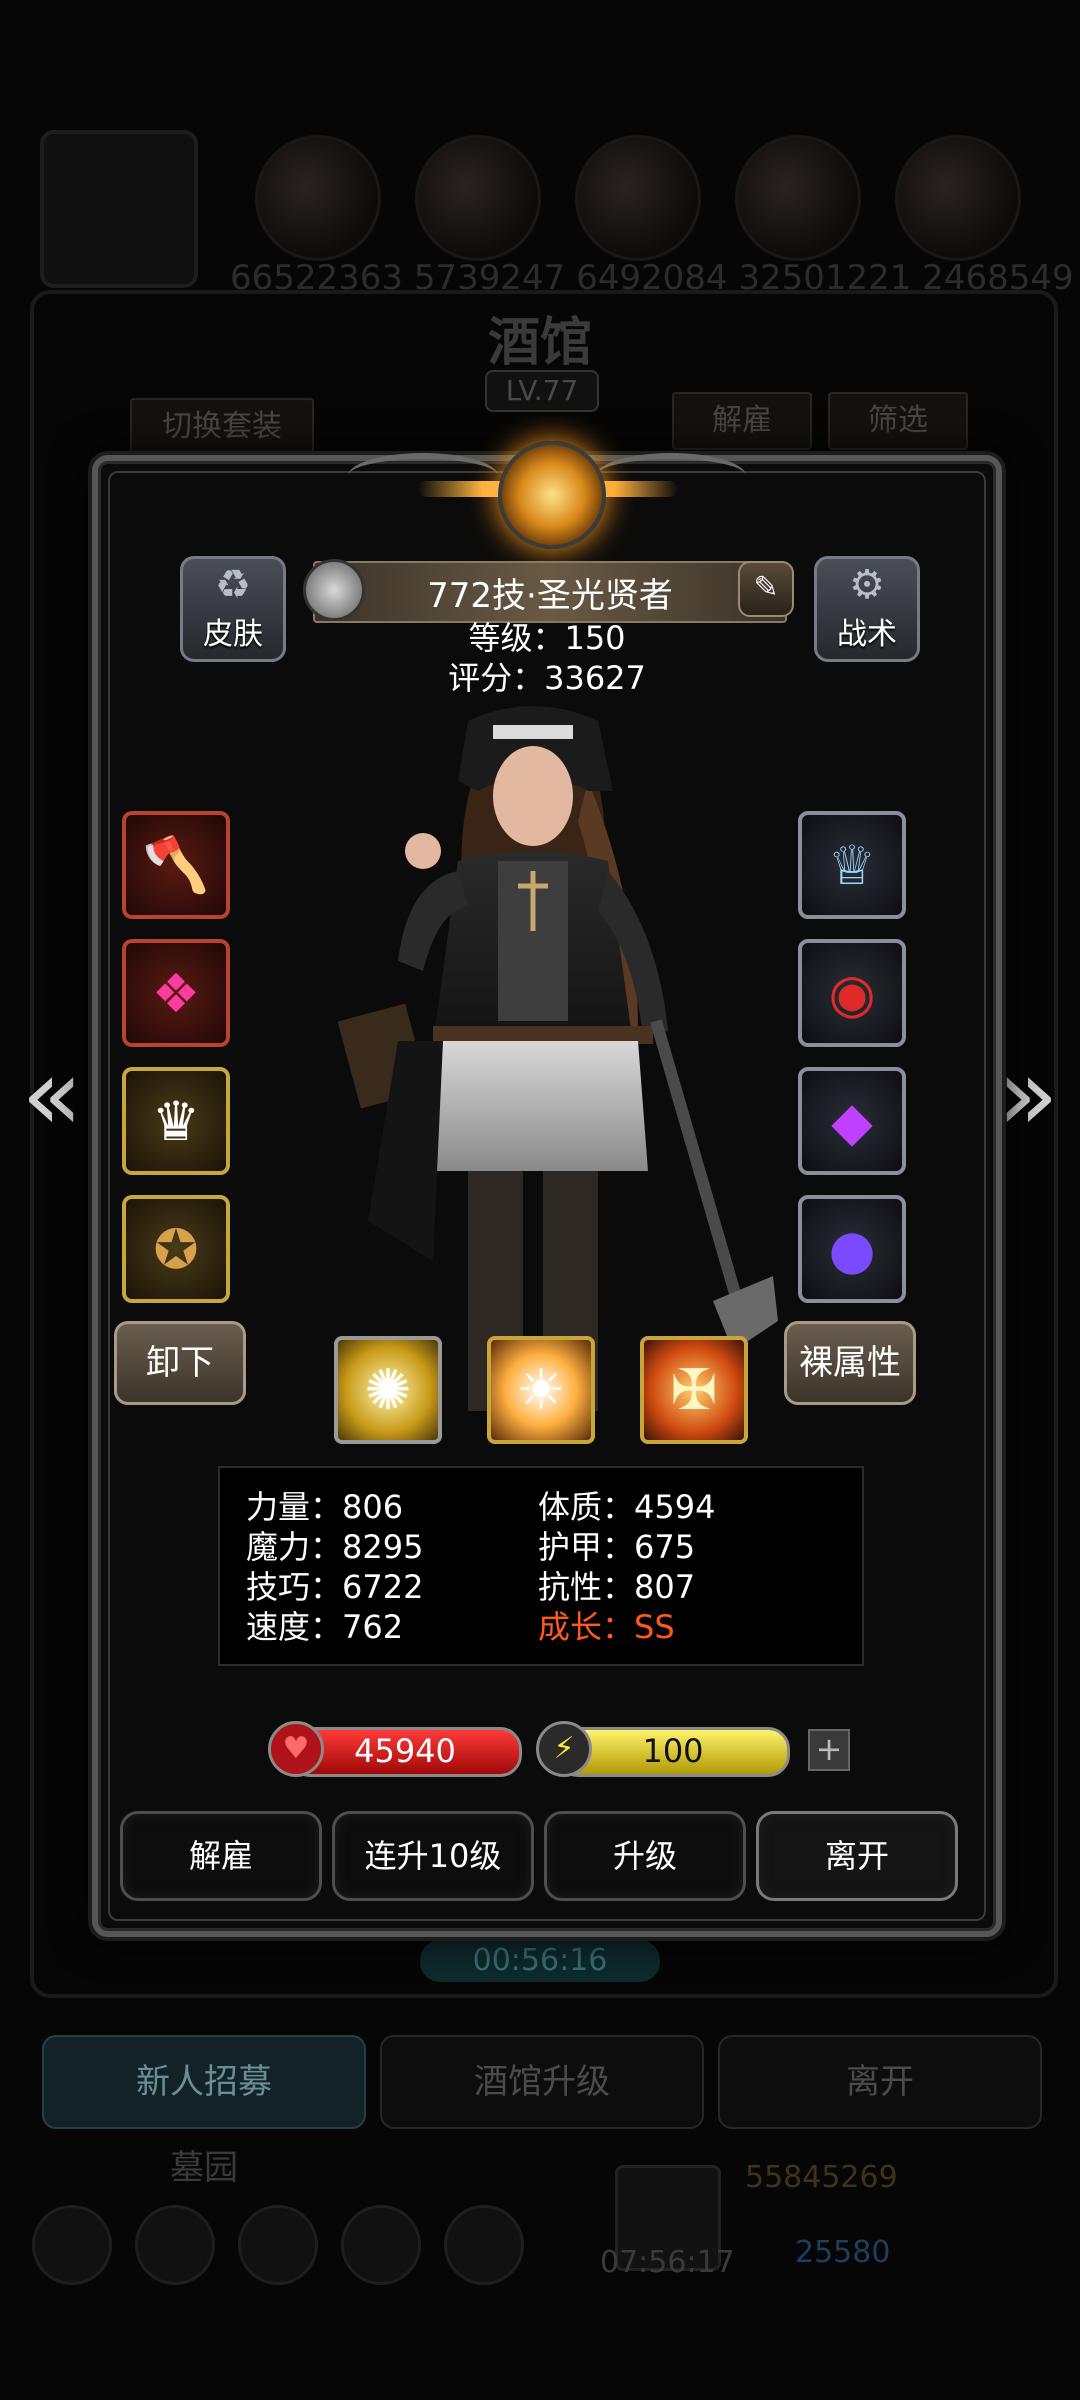 The image size is (1080, 2400). I want to click on edit-name-icon: ✎, so click(766, 589).